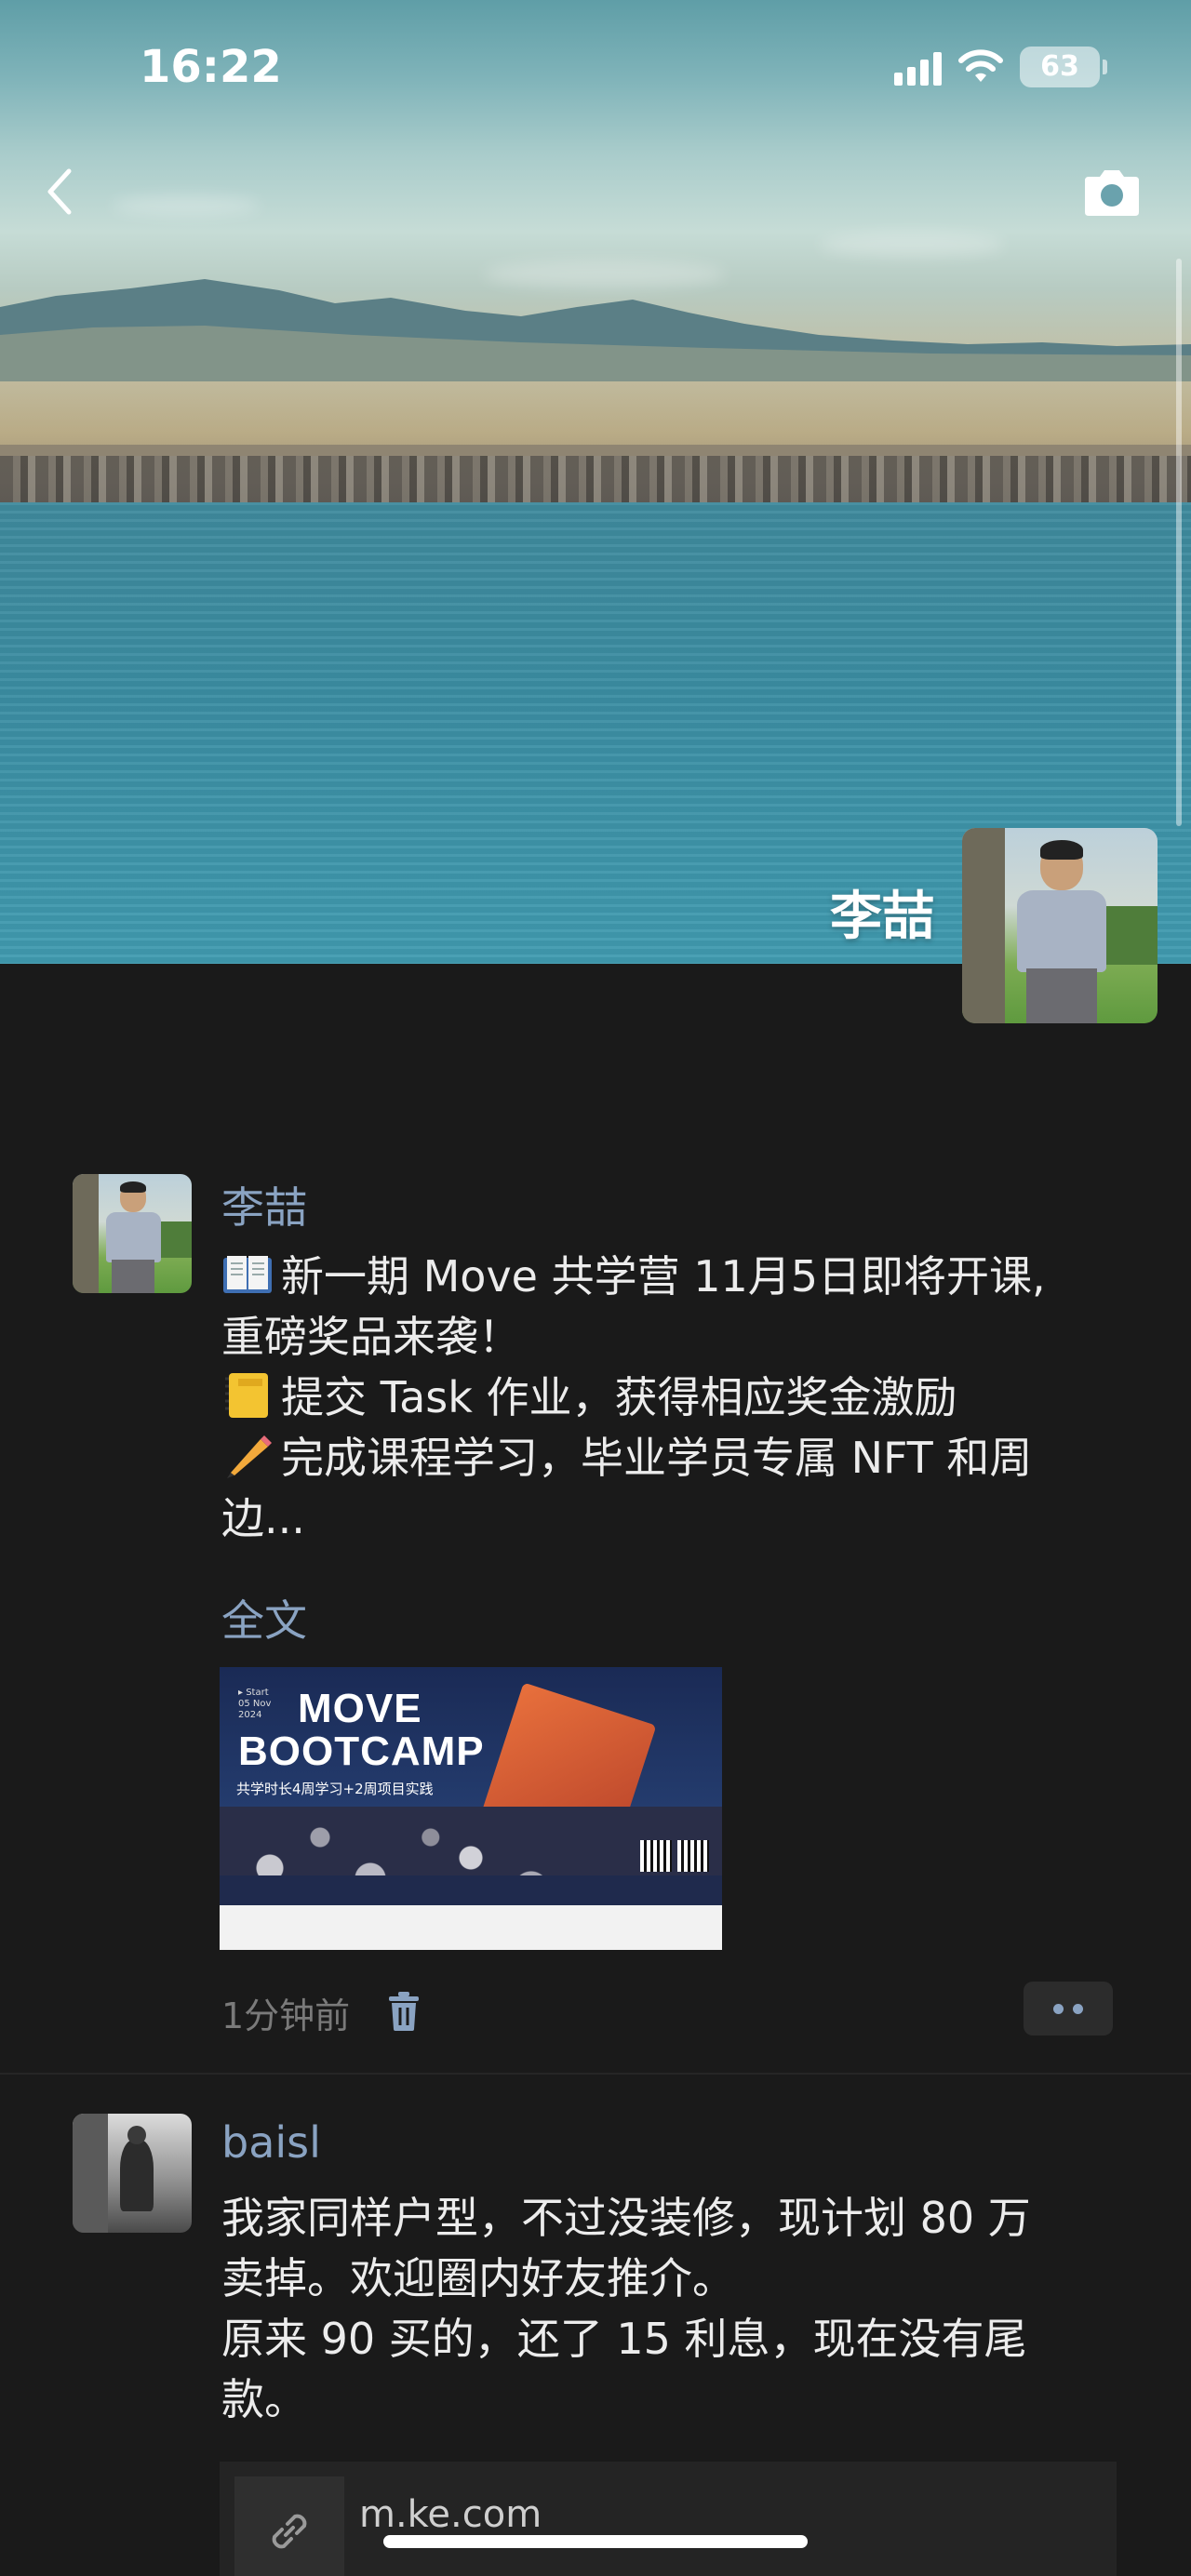 The height and width of the screenshot is (2576, 1191). What do you see at coordinates (595, 2541) in the screenshot?
I see `home-indicator` at bounding box center [595, 2541].